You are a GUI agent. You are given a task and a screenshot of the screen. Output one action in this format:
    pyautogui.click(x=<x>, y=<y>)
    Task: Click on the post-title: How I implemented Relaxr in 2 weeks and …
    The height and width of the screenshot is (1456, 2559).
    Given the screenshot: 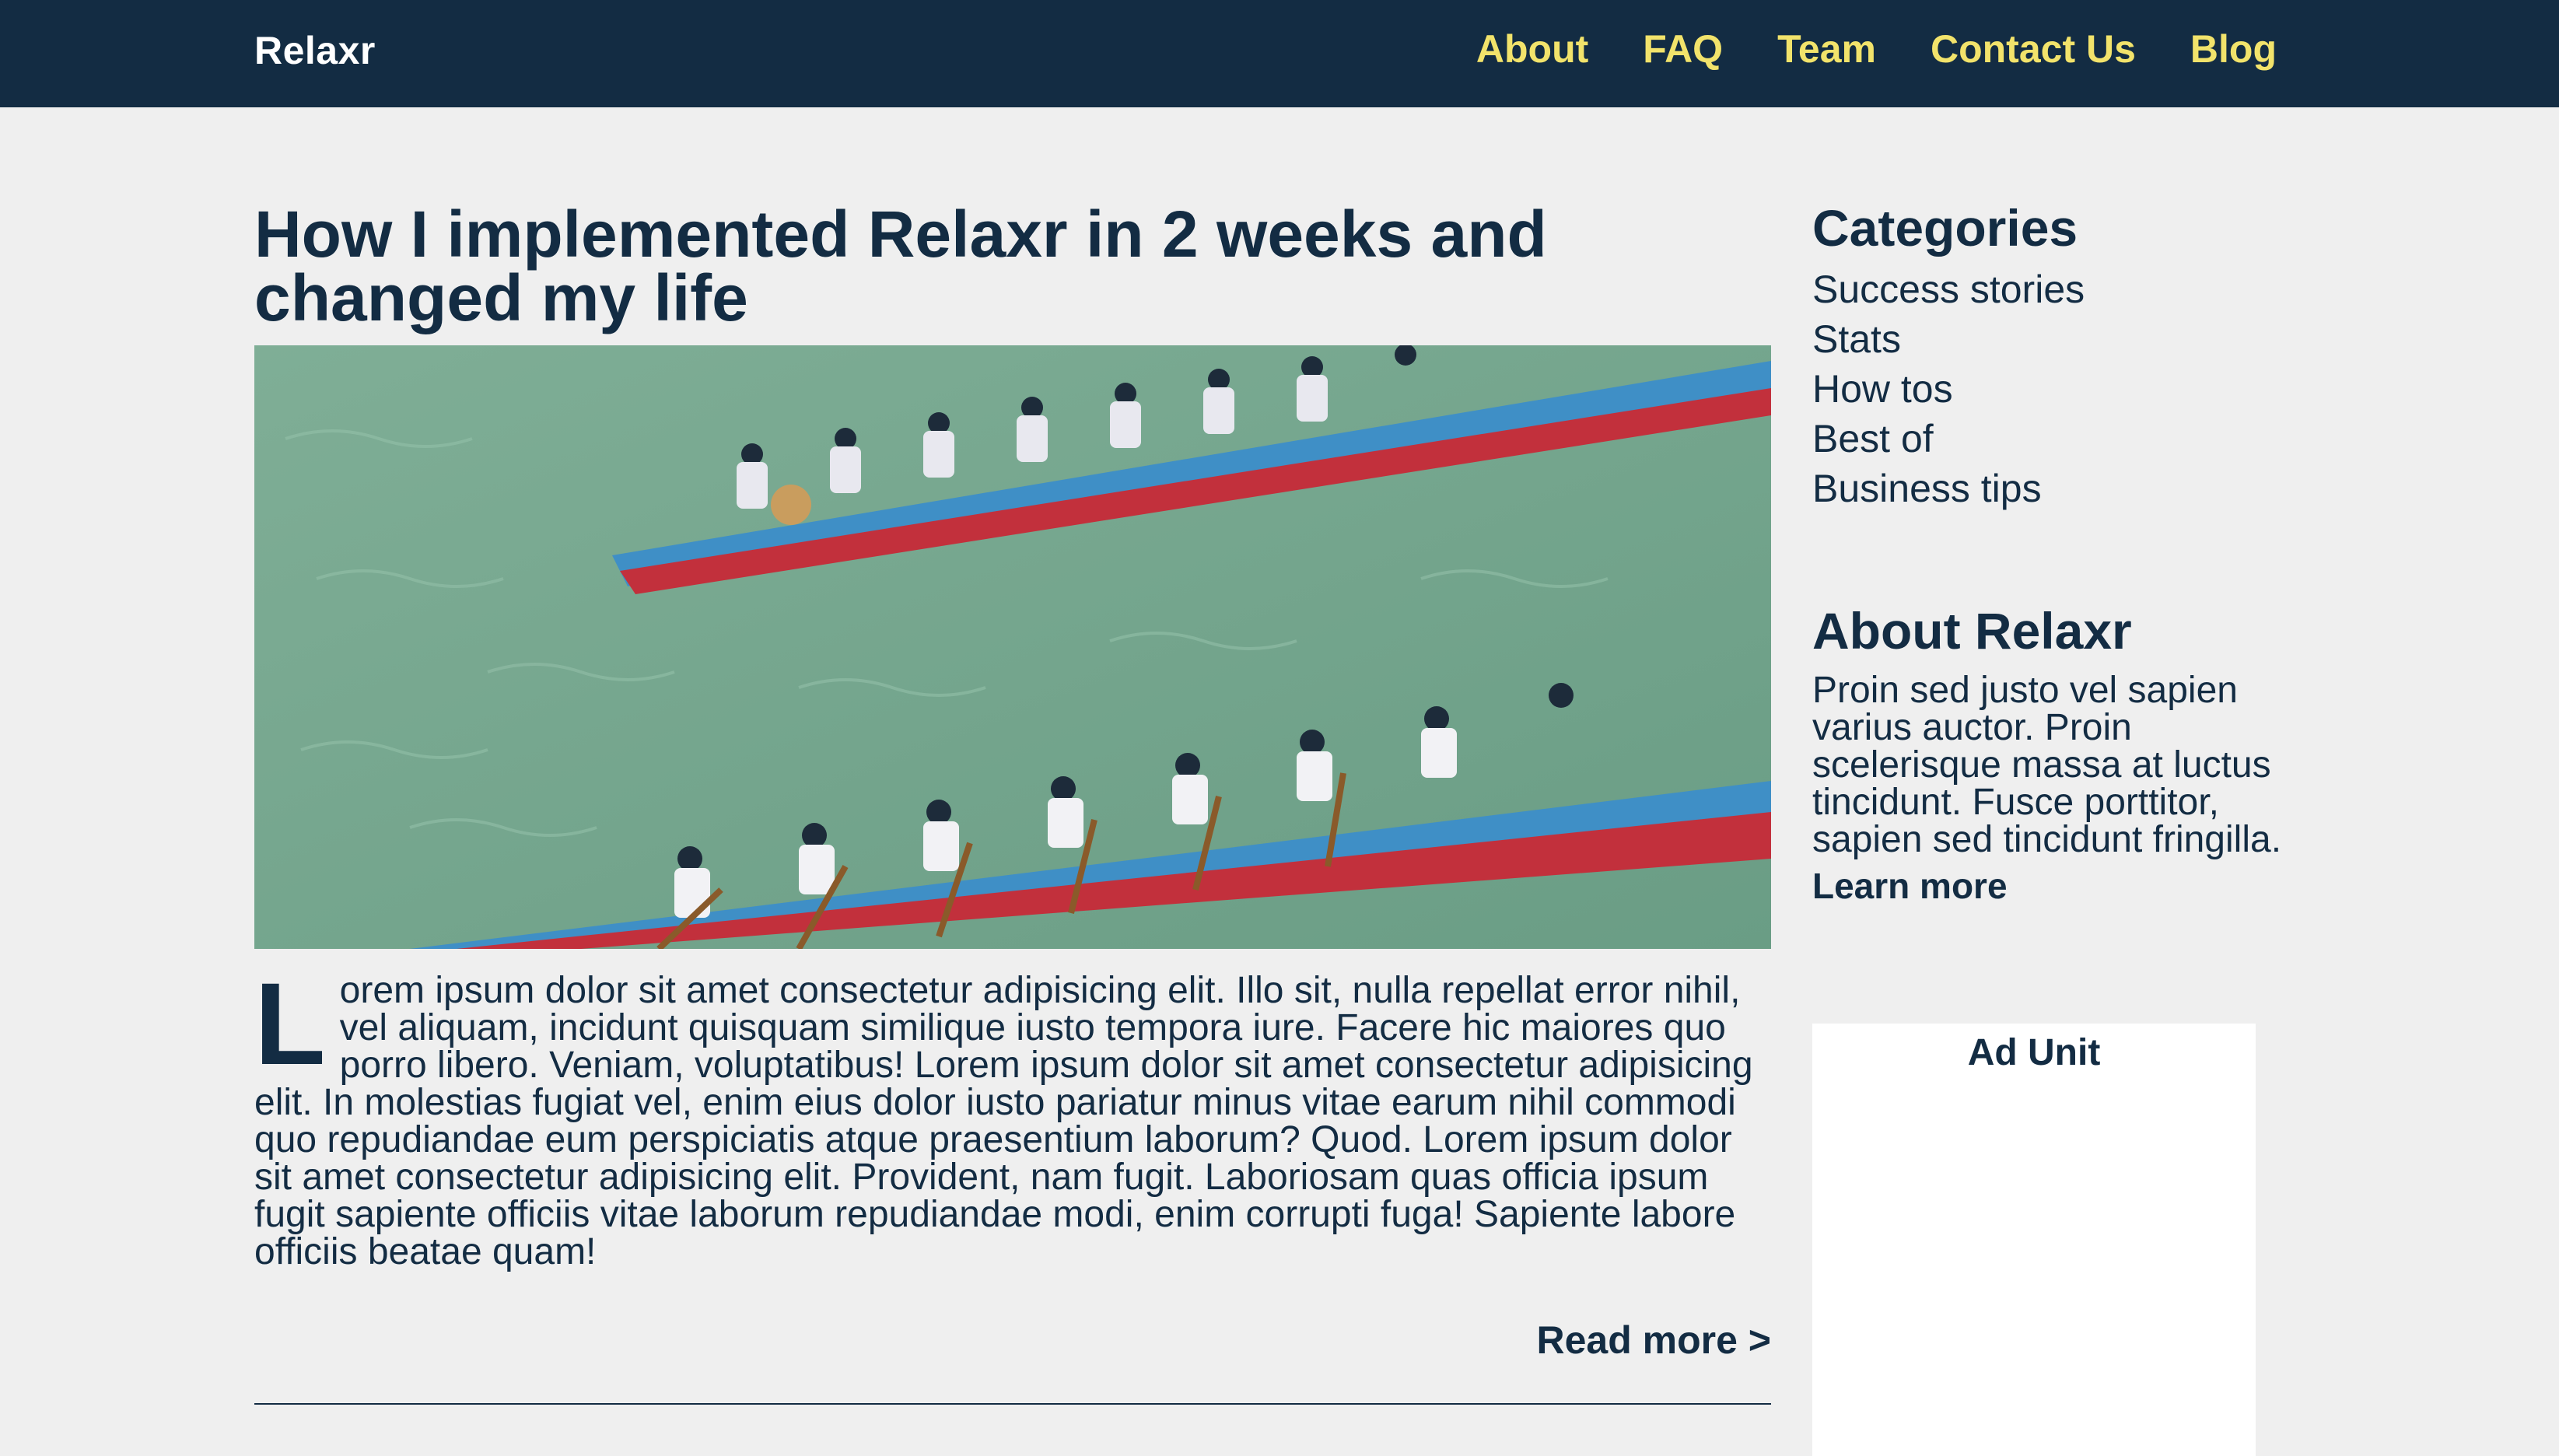 What is the action you would take?
    pyautogui.click(x=1013, y=266)
    